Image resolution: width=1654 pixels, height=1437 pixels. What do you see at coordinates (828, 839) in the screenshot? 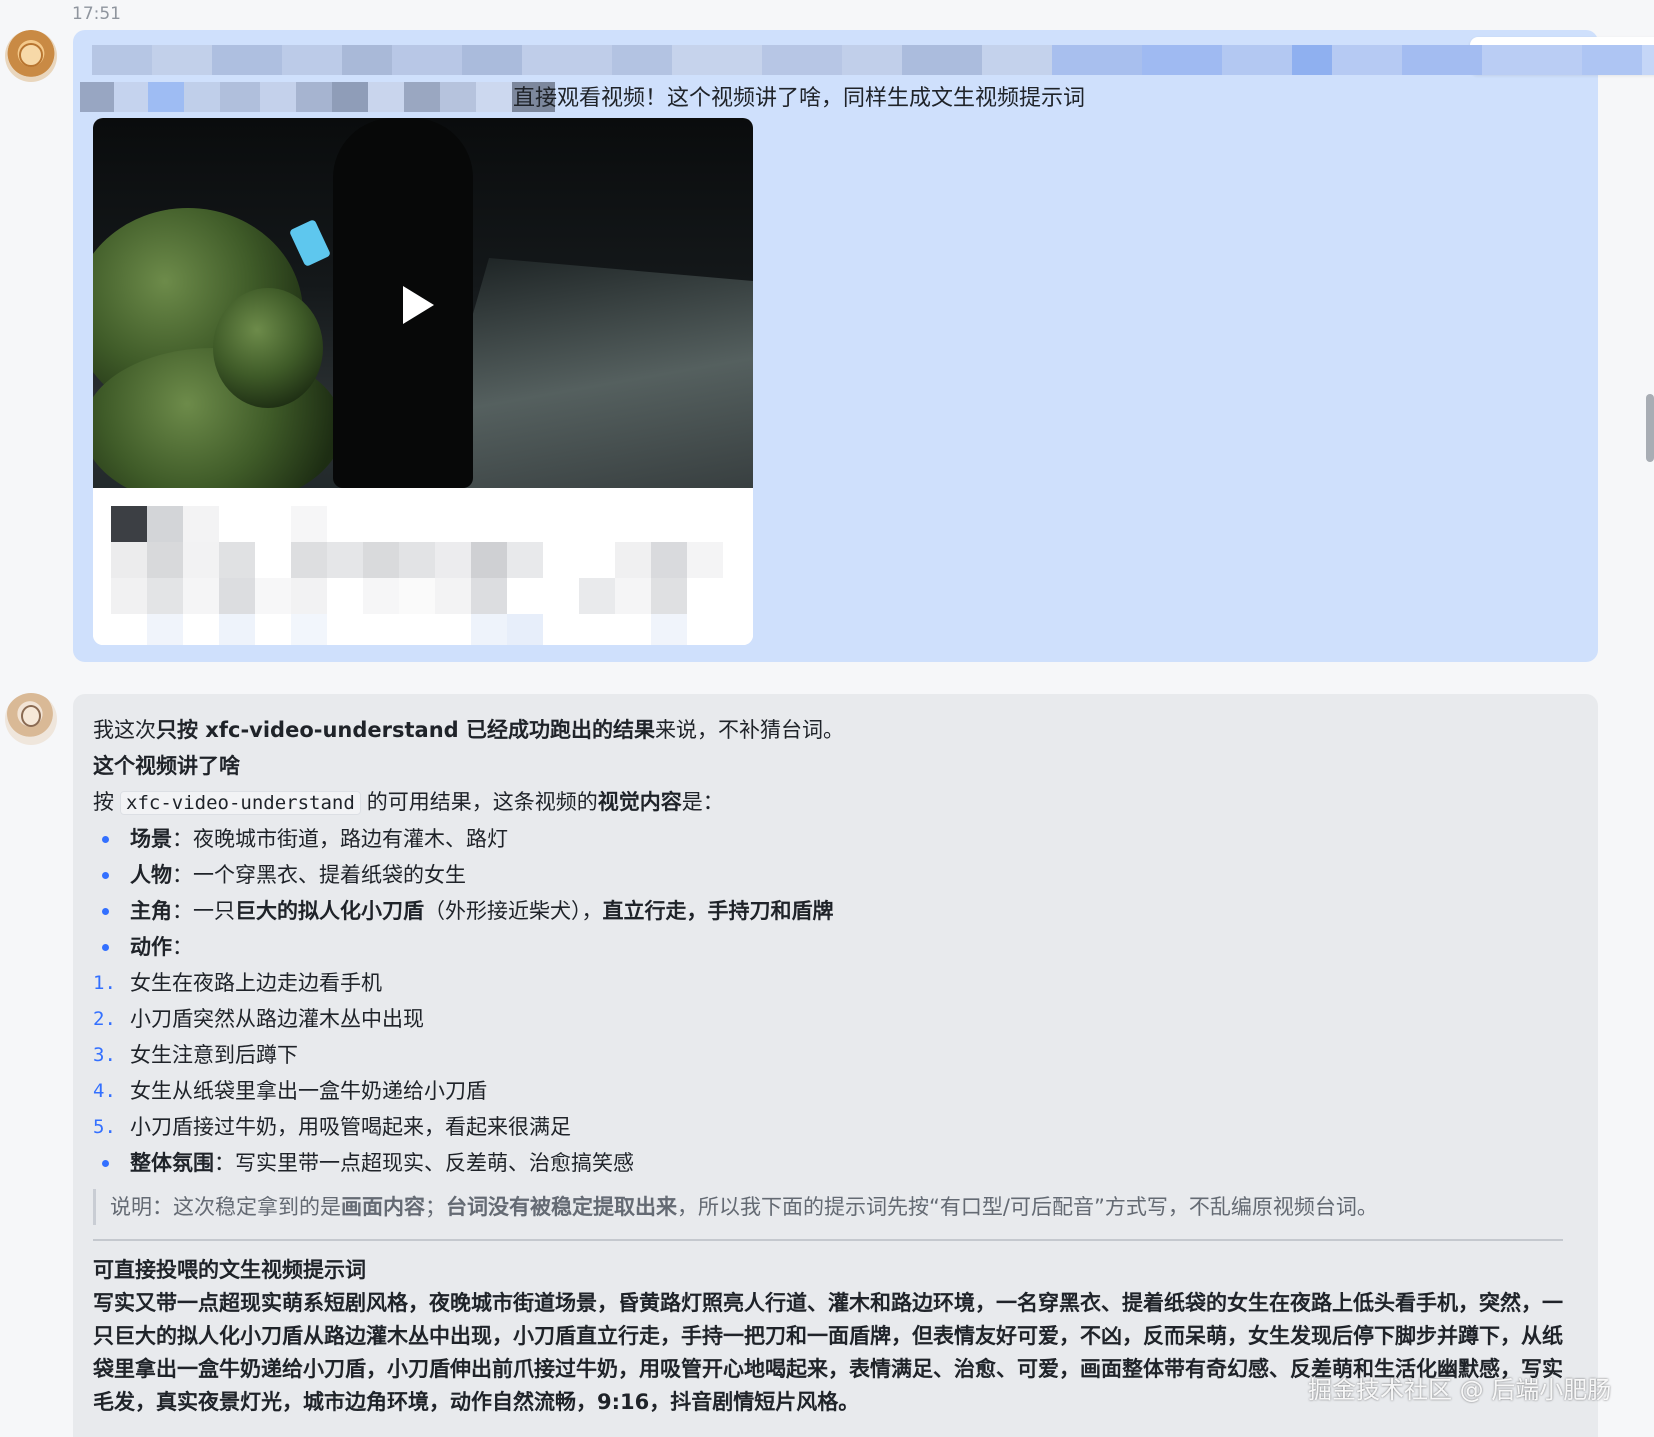
I see `list-item: 场景：夜晚城市街道，路边有灌木、路灯` at bounding box center [828, 839].